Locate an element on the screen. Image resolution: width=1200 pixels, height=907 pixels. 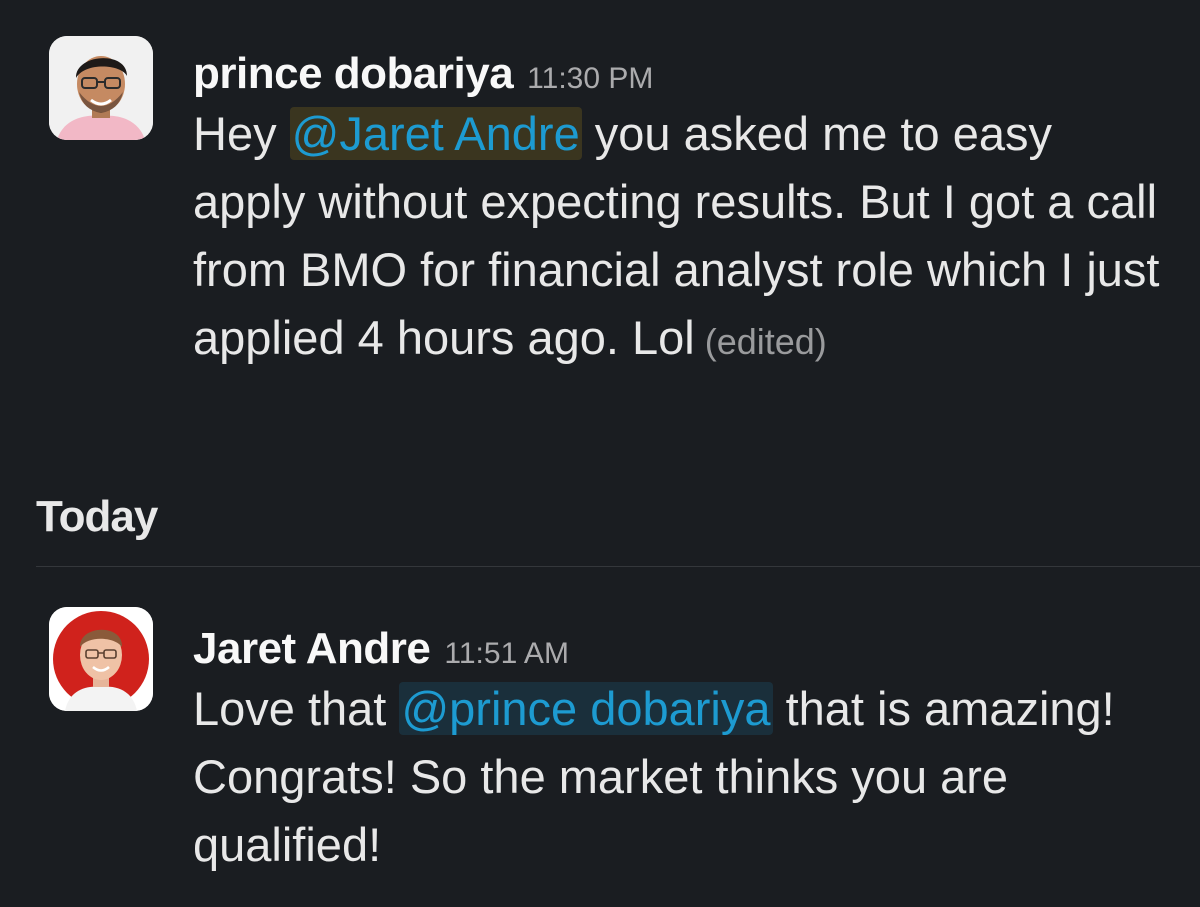
user-mention: @prince dobariya is located at coordinates (586, 708).